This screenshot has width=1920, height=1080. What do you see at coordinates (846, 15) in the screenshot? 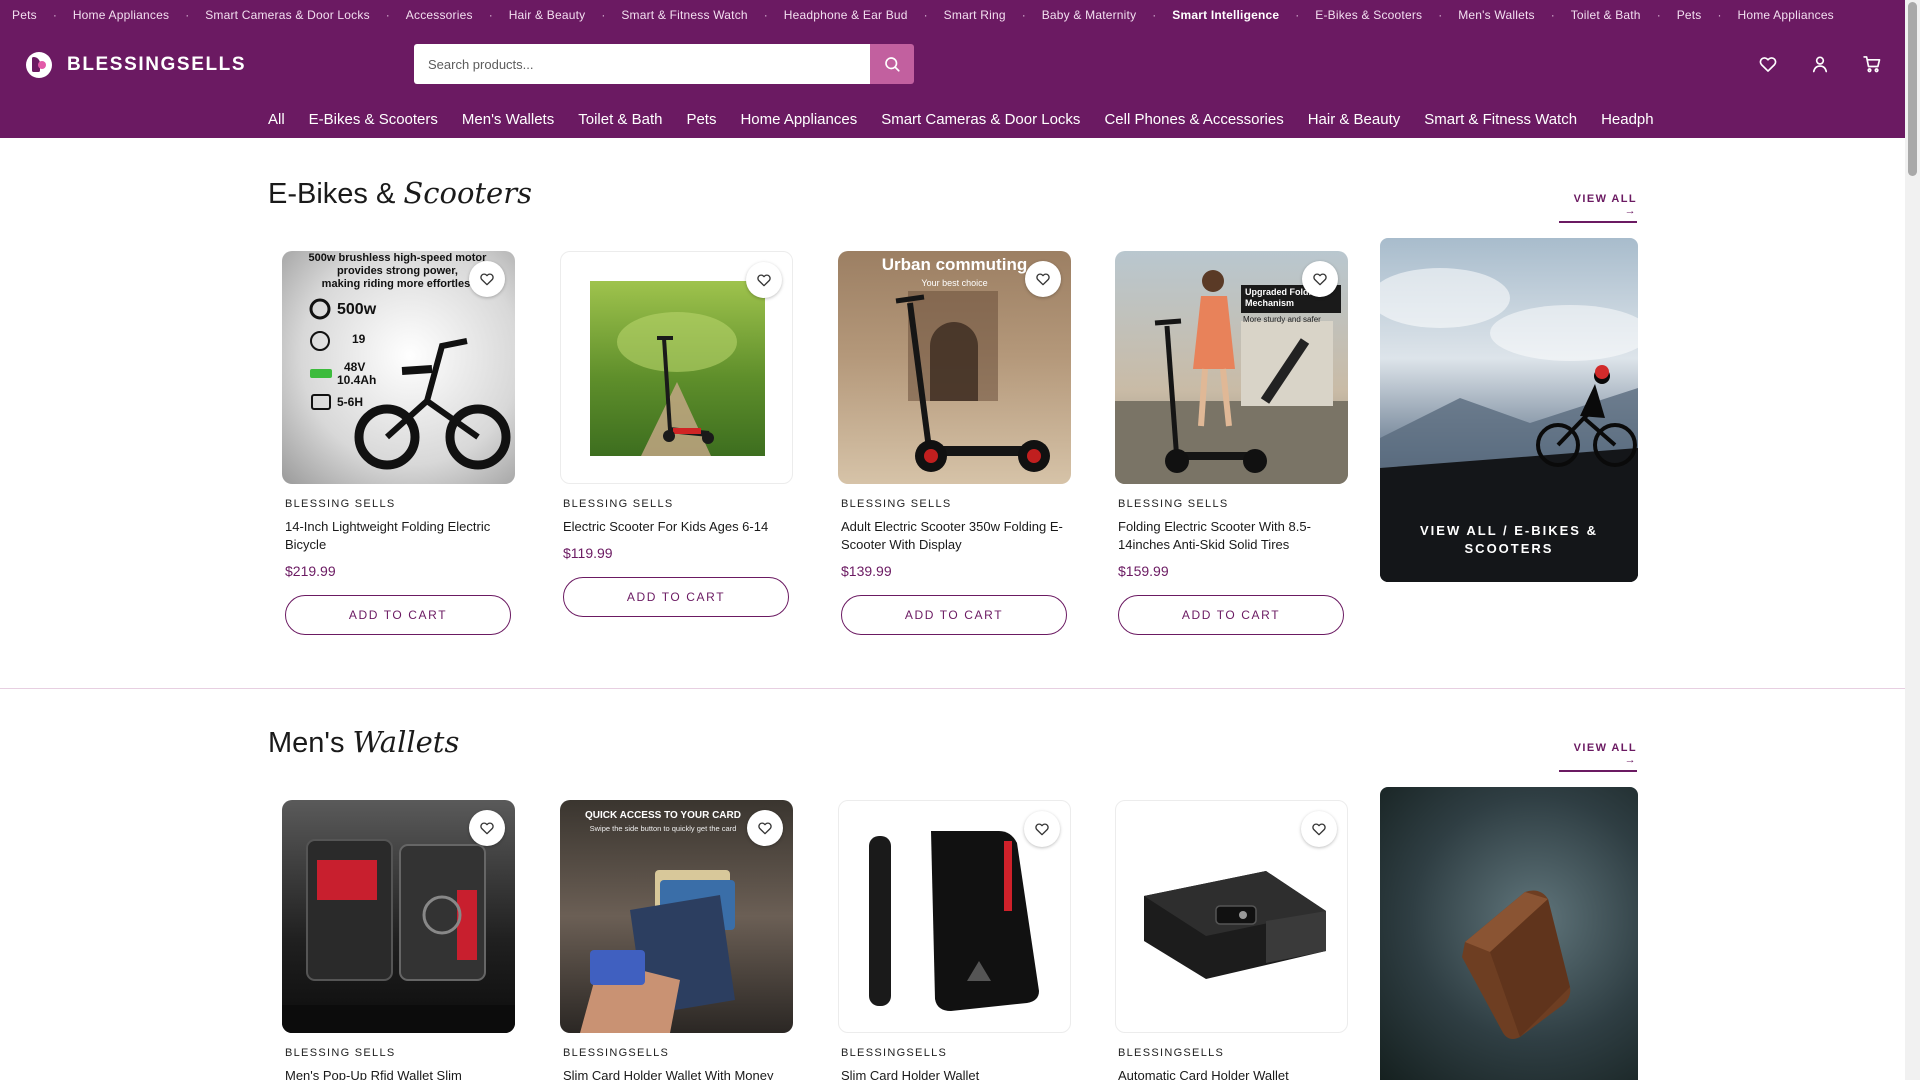
I see `marquee-item: Headphone & Ear Bud` at bounding box center [846, 15].